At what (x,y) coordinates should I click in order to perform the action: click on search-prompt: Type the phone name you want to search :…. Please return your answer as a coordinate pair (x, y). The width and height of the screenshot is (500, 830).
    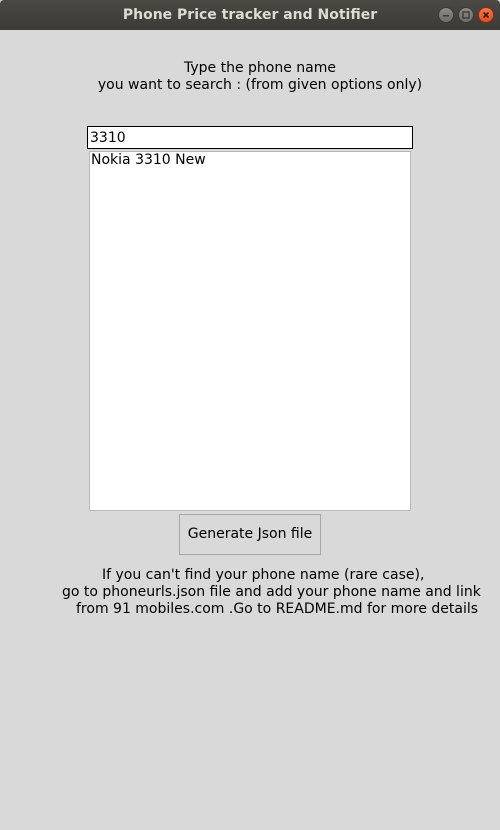
    Looking at the image, I should click on (250, 77).